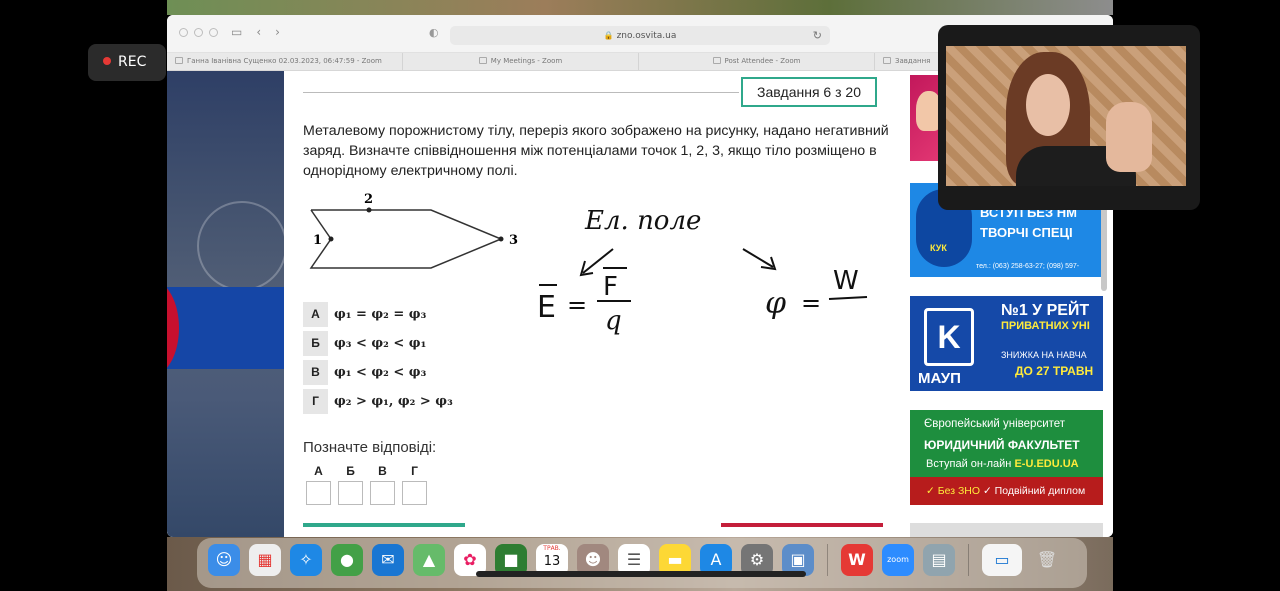 This screenshot has height=591, width=1280. I want to click on note-phi: φ, so click(775, 303).